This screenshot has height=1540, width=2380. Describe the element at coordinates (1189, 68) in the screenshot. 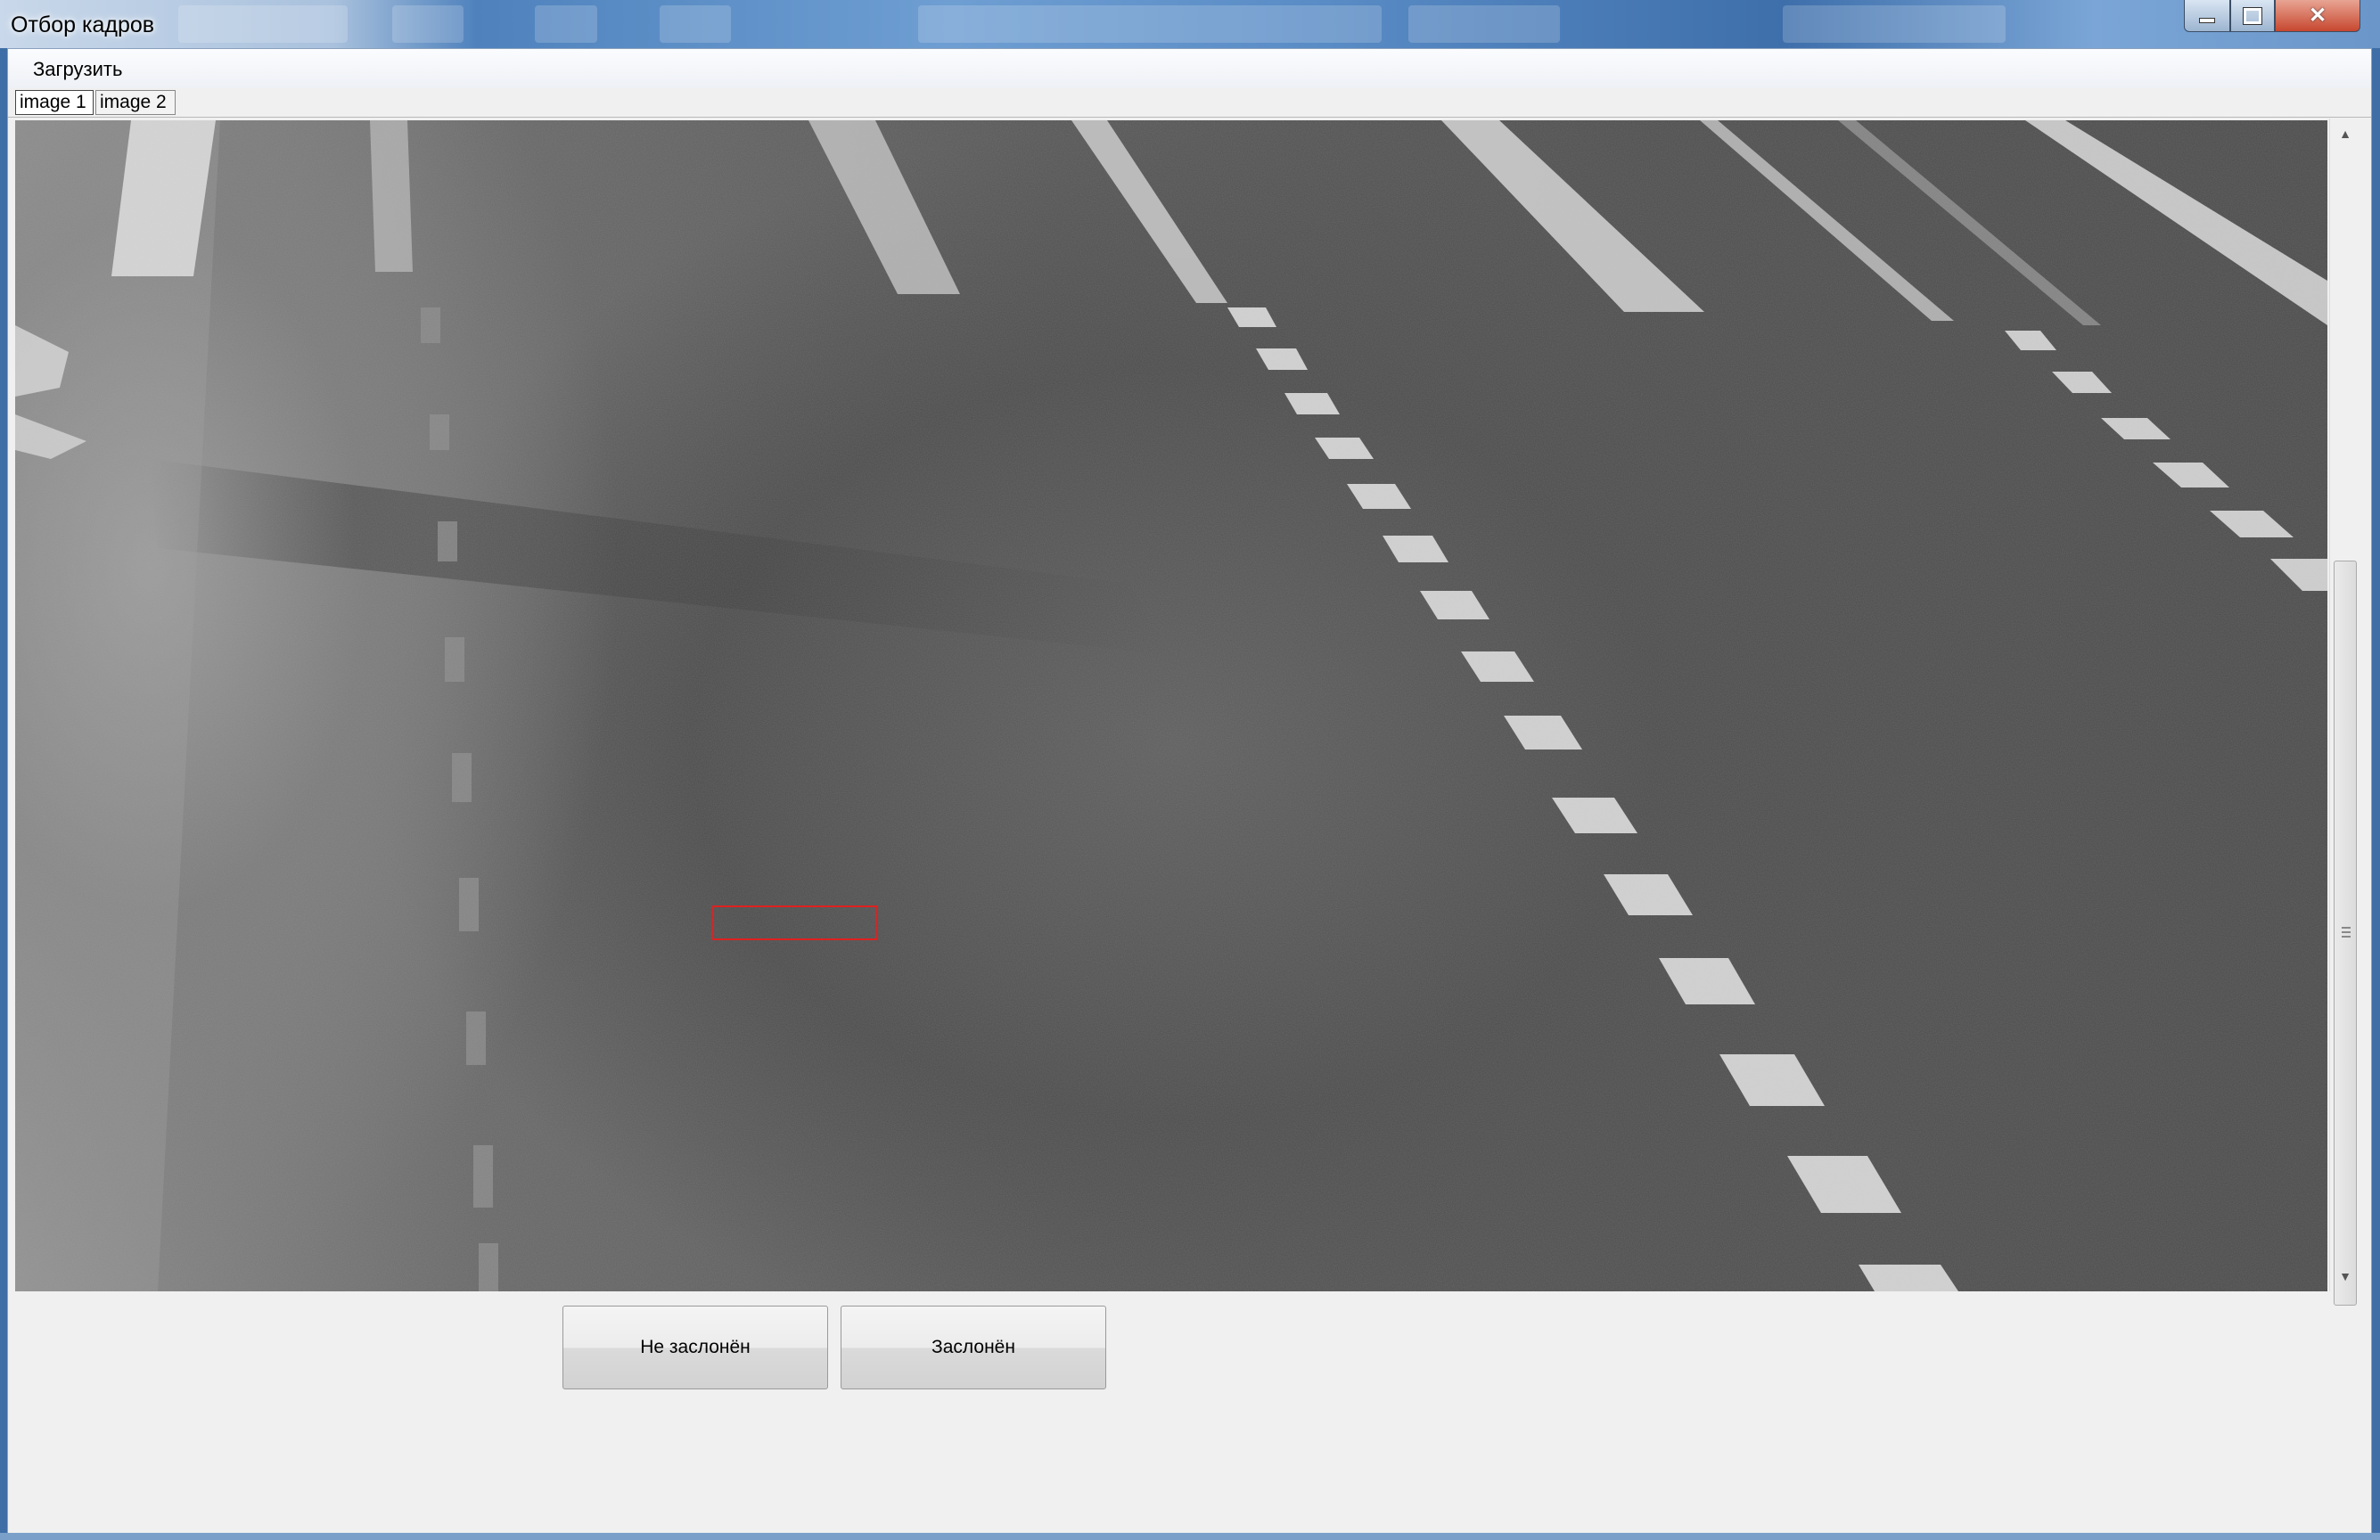

I see `menu-bar: Загрузить` at that location.